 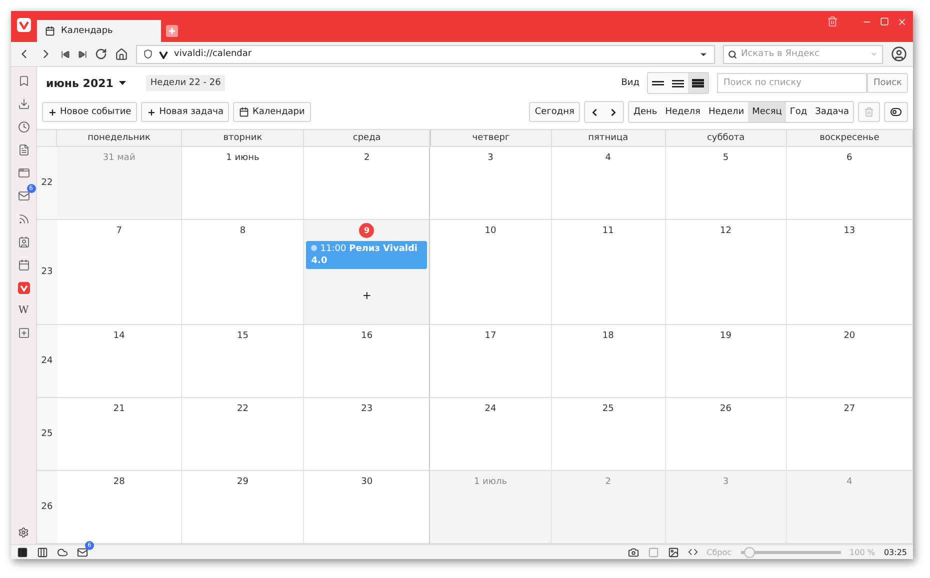 What do you see at coordinates (698, 83) in the screenshot?
I see `layout-button` at bounding box center [698, 83].